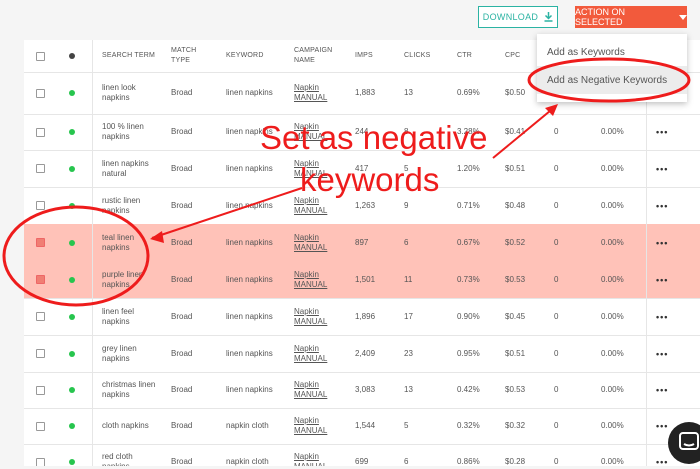 This screenshot has width=700, height=469. Describe the element at coordinates (612, 52) in the screenshot. I see `menu-add-as-keywords: Add as Keywords` at that location.